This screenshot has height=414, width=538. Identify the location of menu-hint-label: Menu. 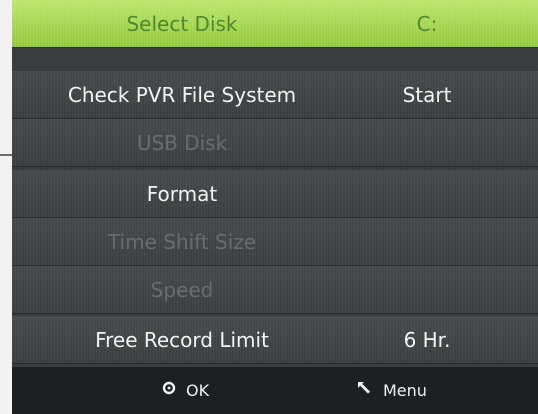
(405, 390).